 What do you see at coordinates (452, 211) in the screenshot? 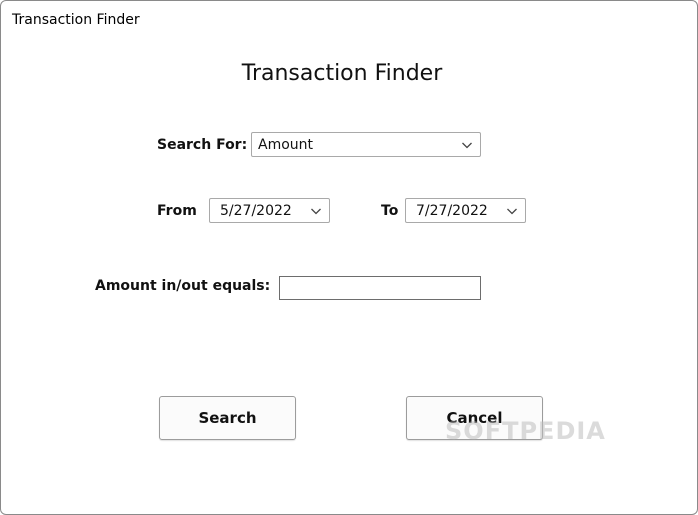
I see `to-date-value: 7/27/2022` at bounding box center [452, 211].